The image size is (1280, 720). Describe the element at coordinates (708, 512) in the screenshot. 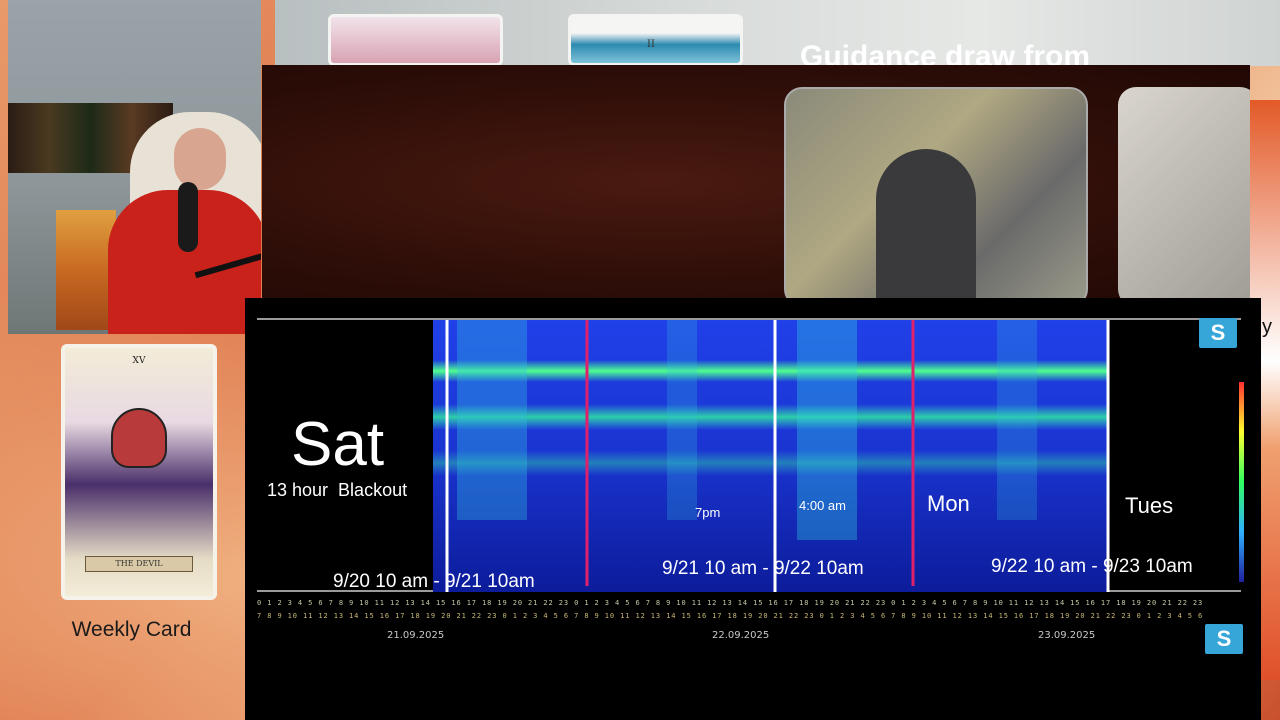

I see `time-note: 7pm` at that location.